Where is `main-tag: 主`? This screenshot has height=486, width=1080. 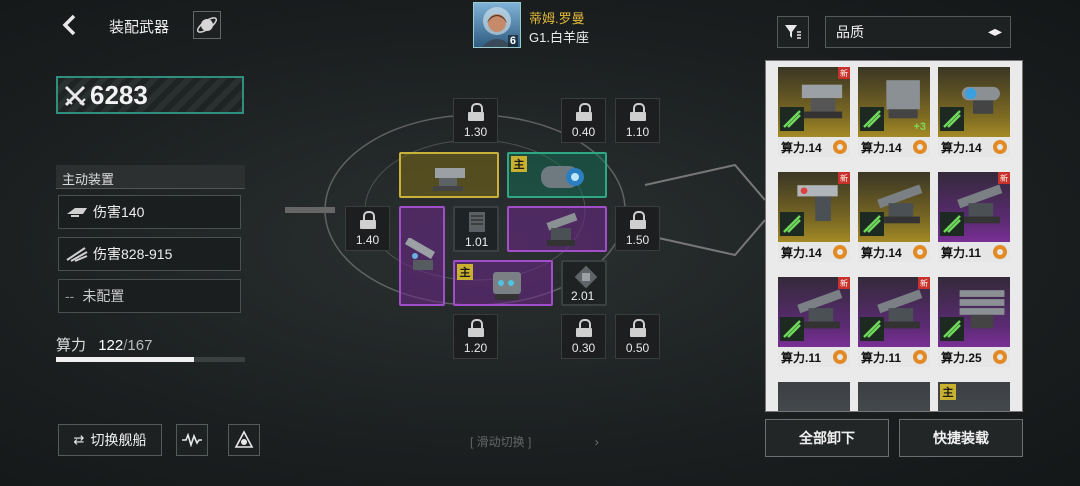 main-tag: 主 is located at coordinates (519, 164).